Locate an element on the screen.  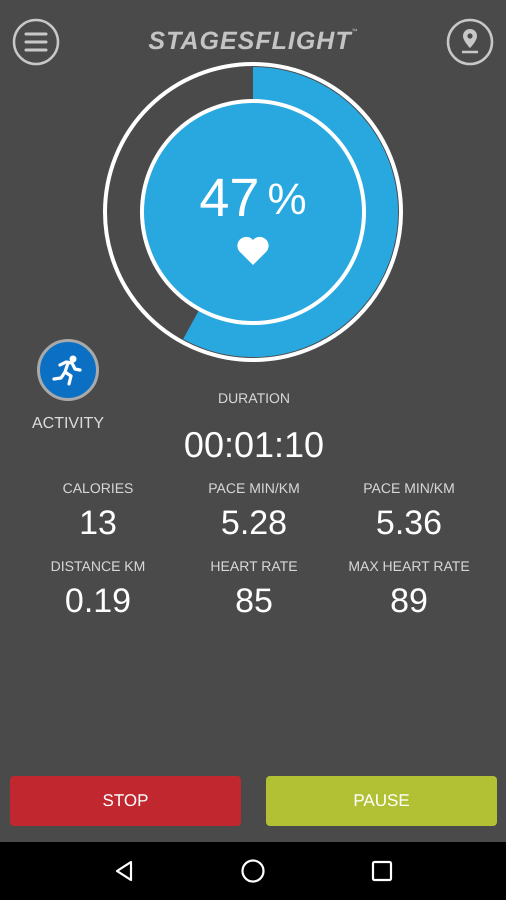
heart-icon is located at coordinates (253, 251).